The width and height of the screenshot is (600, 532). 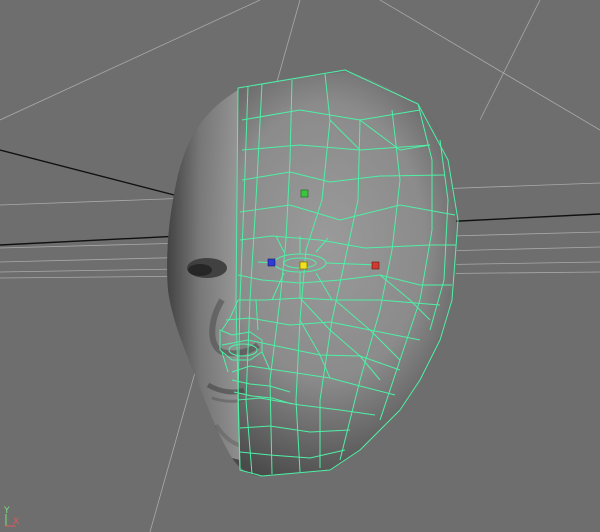 I want to click on axis-y-label: Y, so click(x=7, y=511).